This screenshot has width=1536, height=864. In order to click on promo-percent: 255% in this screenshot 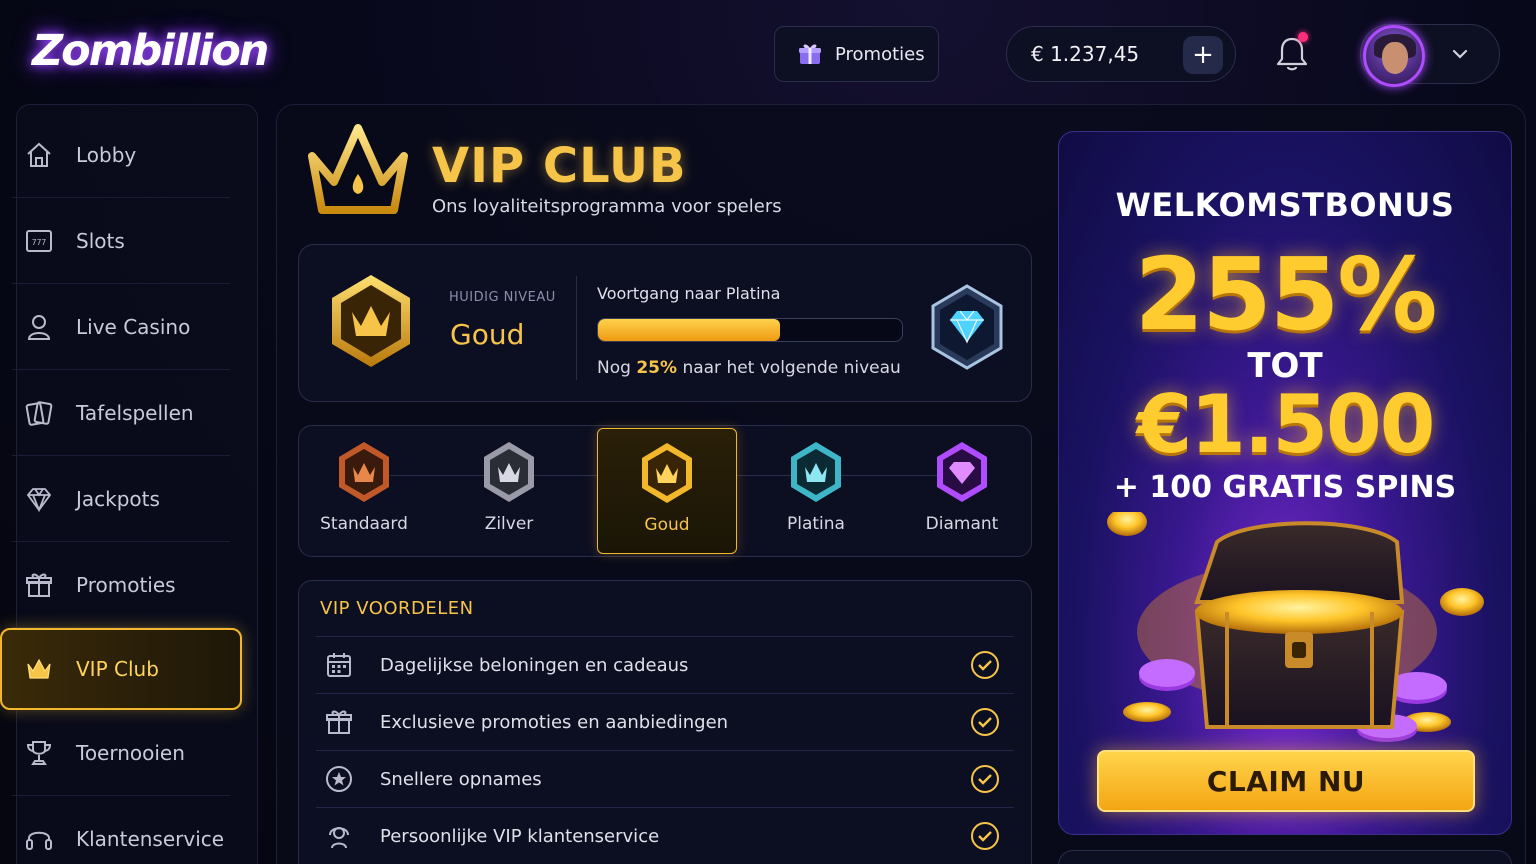, I will do `click(1286, 294)`.